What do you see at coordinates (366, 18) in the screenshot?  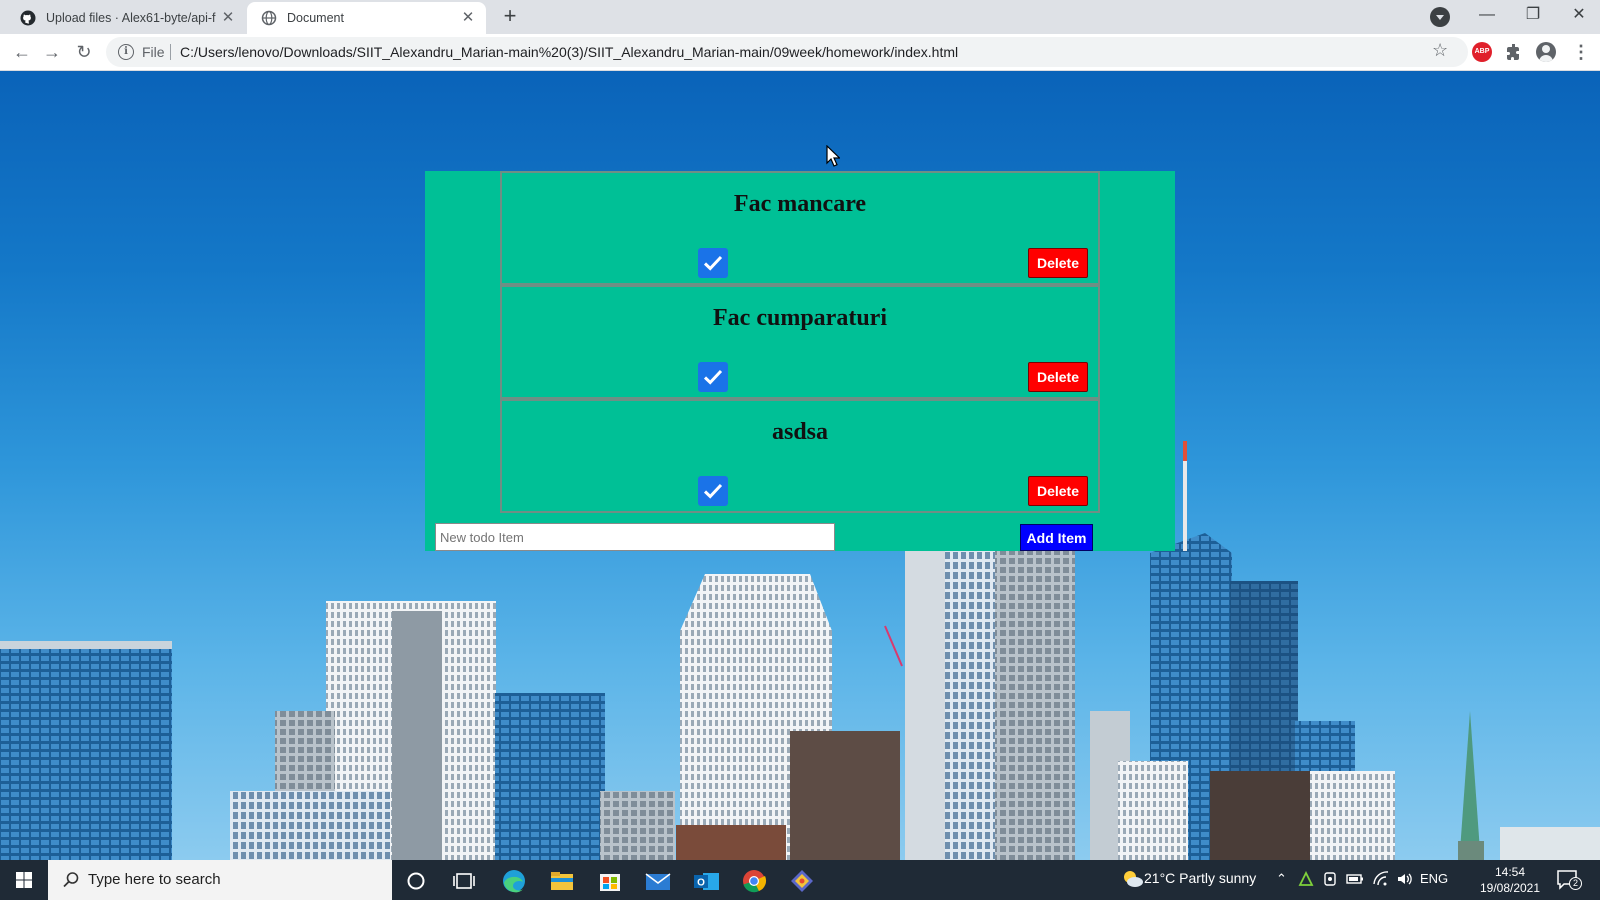 I see `tab-document: Document ✕` at bounding box center [366, 18].